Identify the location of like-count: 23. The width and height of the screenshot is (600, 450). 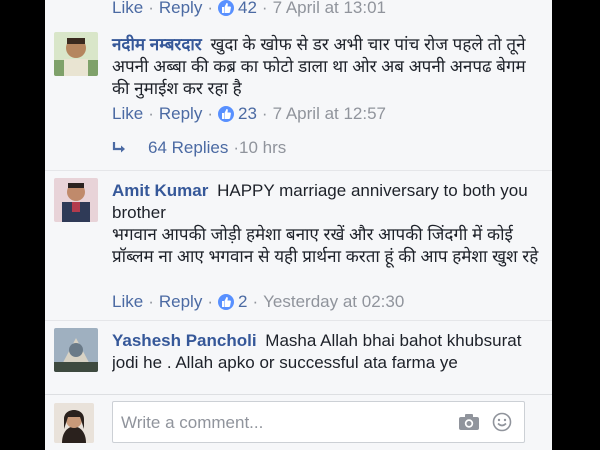
(247, 114).